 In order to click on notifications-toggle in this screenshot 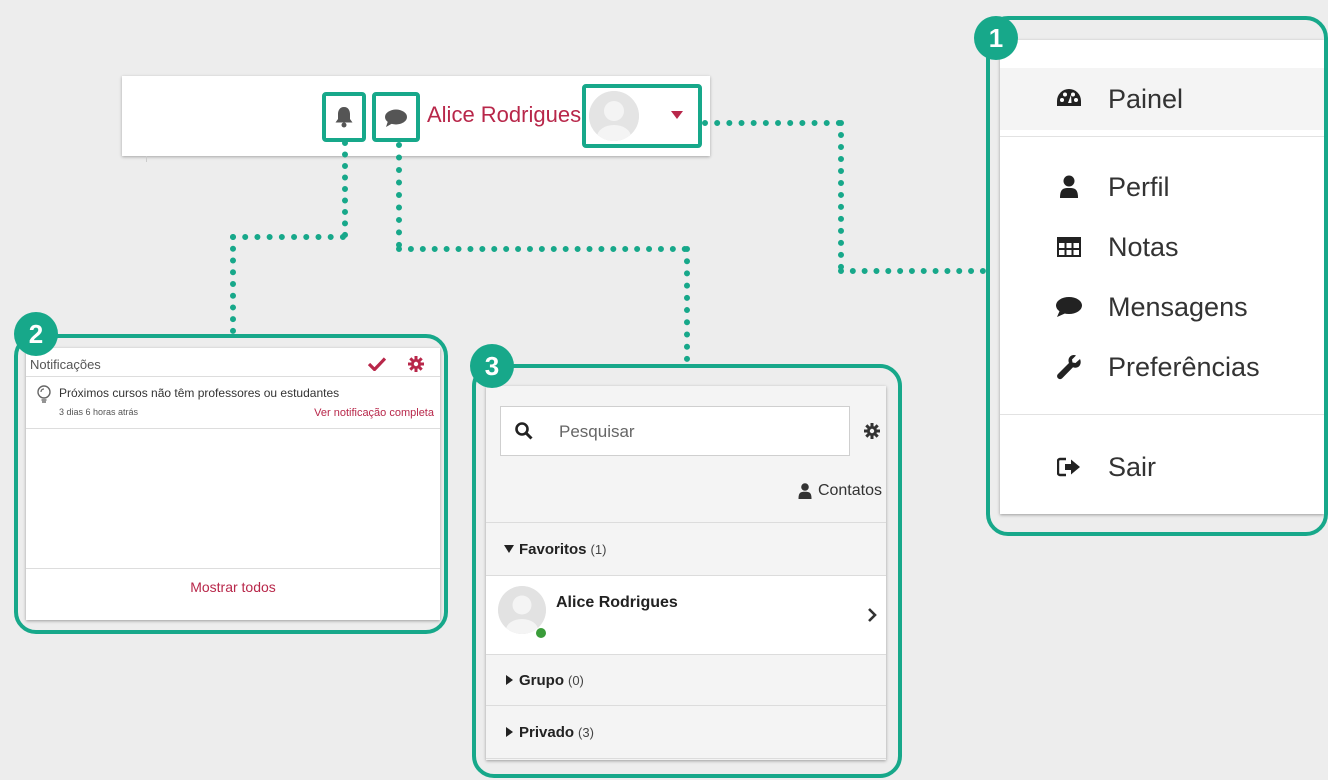, I will do `click(344, 117)`.